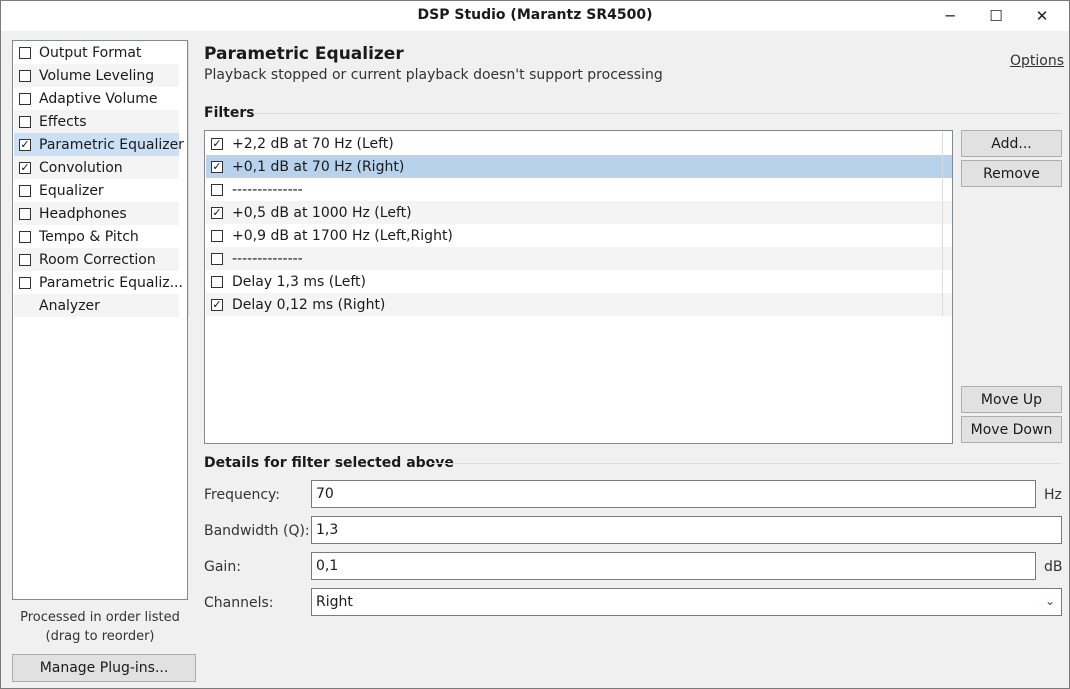 This screenshot has width=1070, height=689. What do you see at coordinates (1011, 429) in the screenshot?
I see `move-down-button: Move Down` at bounding box center [1011, 429].